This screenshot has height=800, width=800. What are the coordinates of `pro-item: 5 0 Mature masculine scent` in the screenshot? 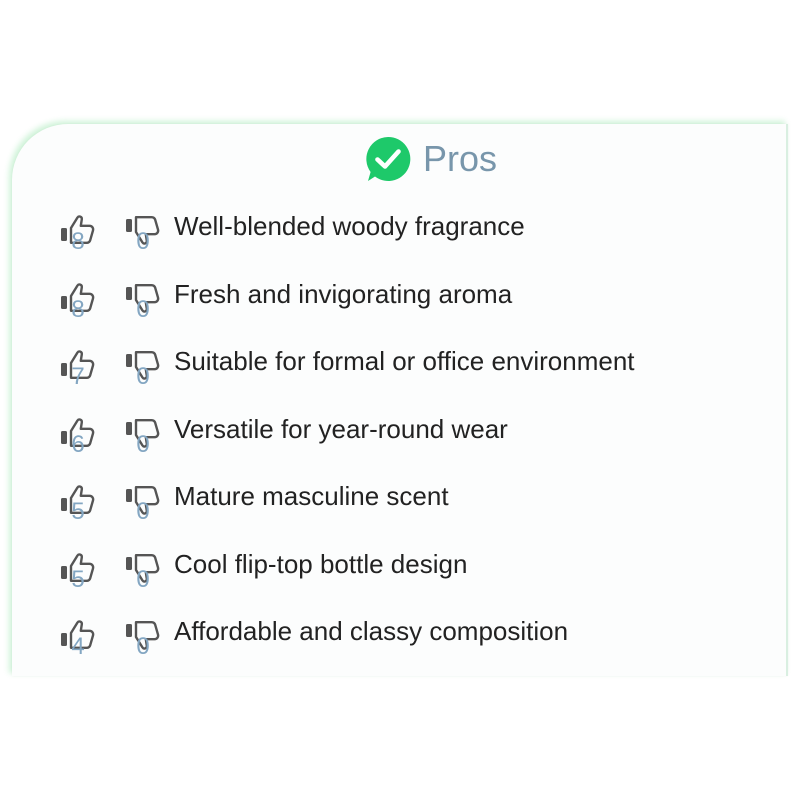 It's located at (400, 501).